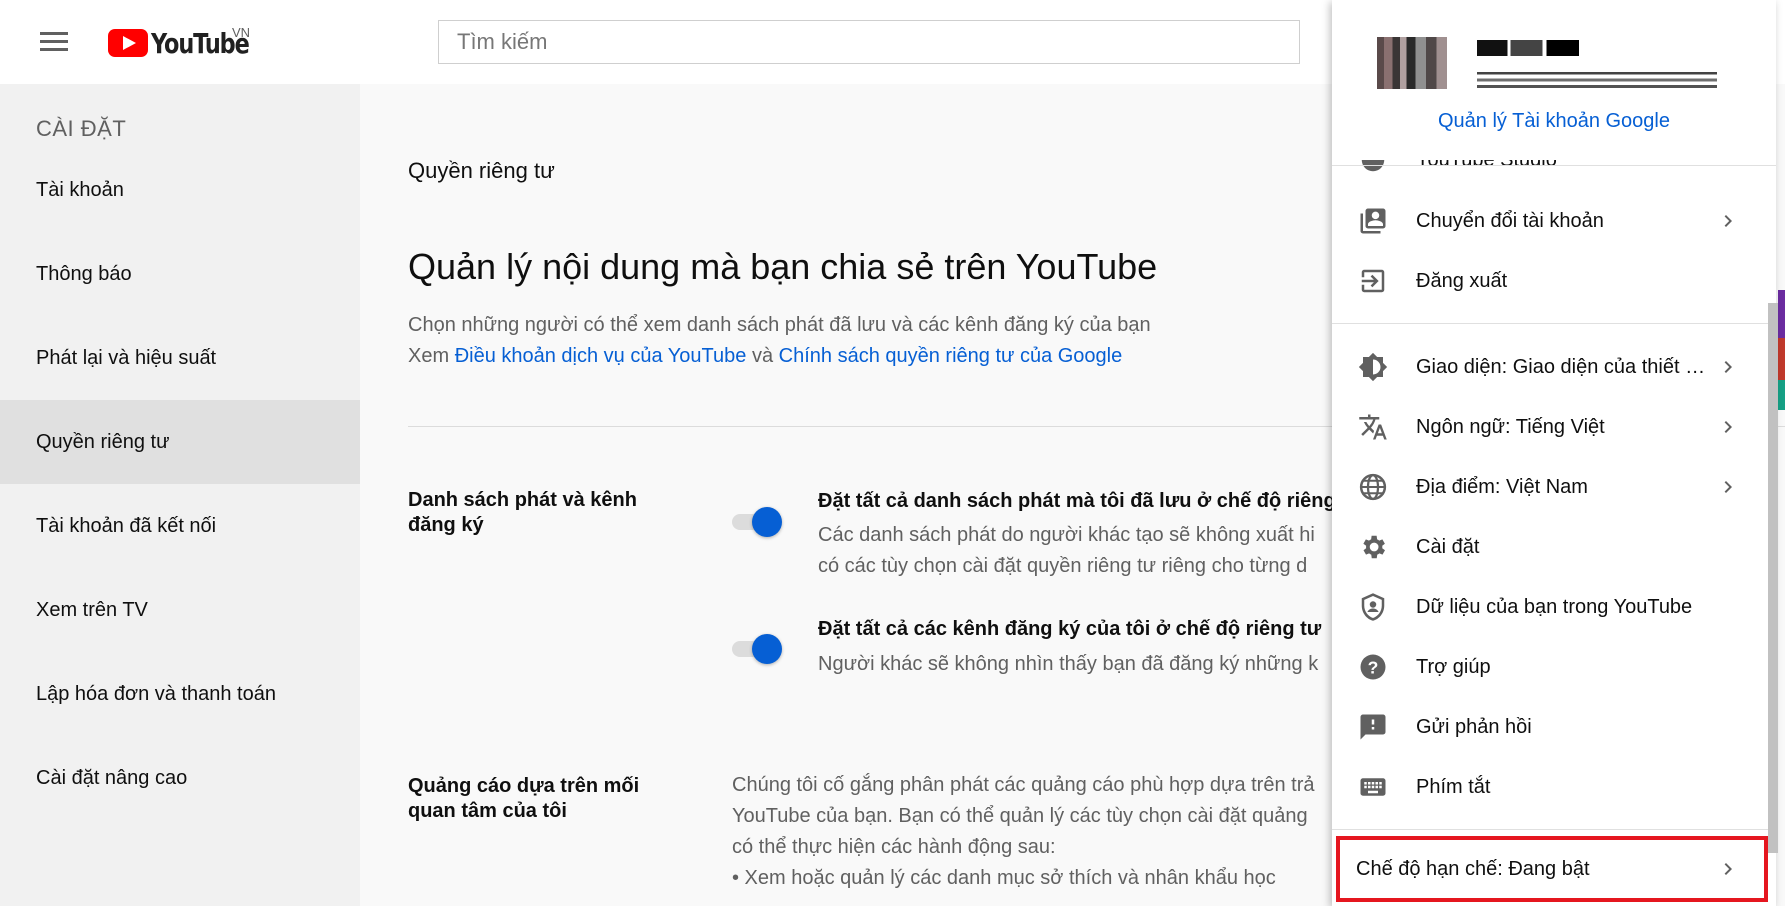 The height and width of the screenshot is (906, 1785). I want to click on search-input, so click(869, 42).